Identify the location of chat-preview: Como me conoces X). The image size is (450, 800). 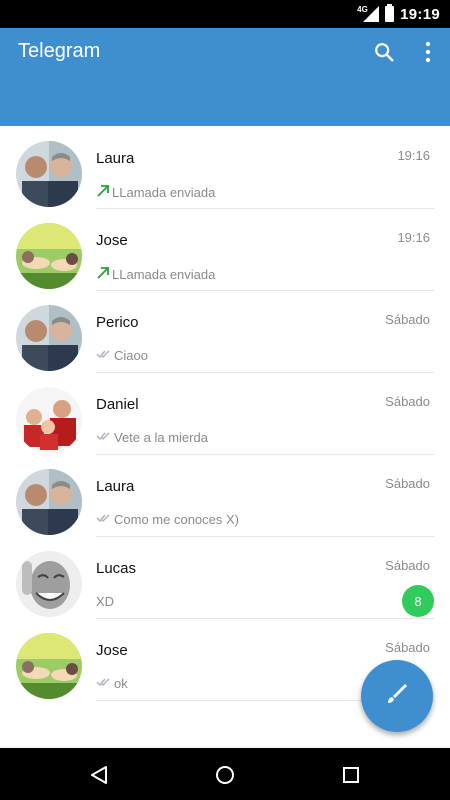
(167, 519).